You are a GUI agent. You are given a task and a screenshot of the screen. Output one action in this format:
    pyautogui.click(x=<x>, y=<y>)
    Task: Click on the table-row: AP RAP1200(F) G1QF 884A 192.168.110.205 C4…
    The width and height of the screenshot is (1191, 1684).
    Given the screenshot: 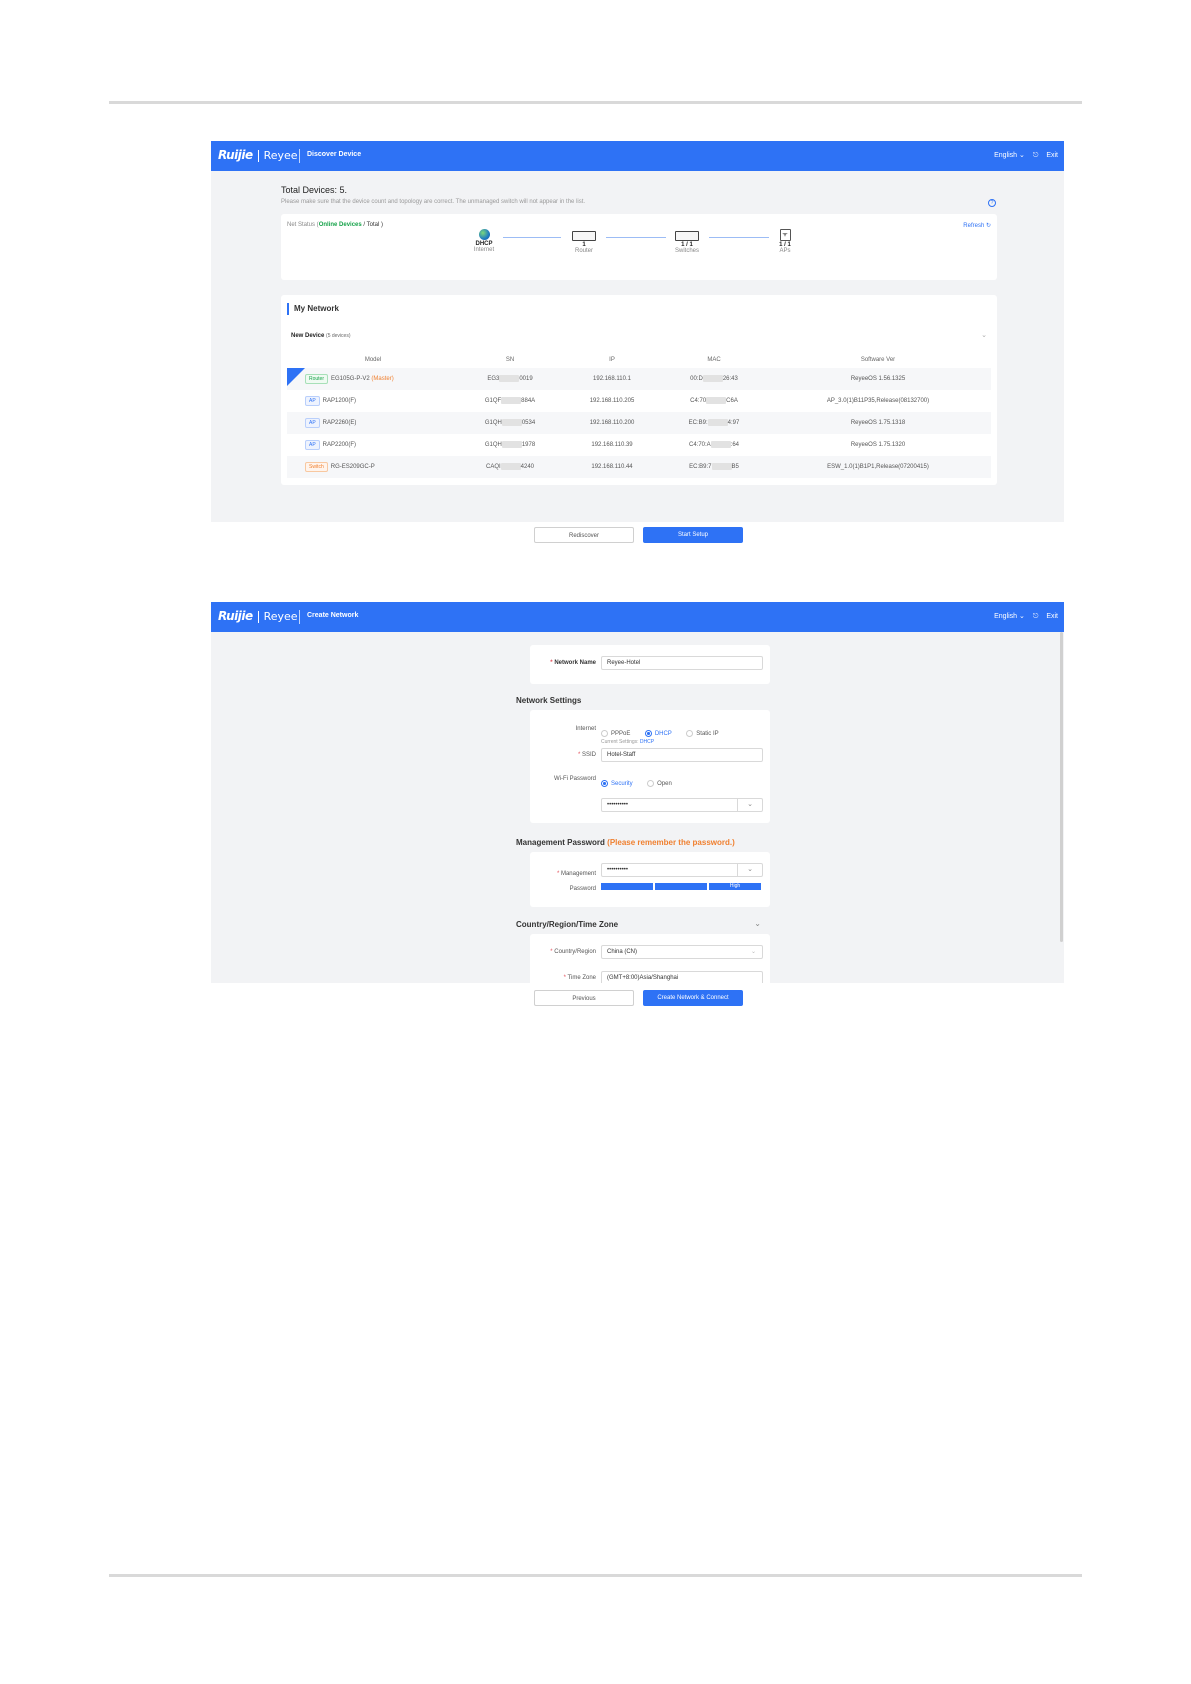 What is the action you would take?
    pyautogui.click(x=639, y=401)
    